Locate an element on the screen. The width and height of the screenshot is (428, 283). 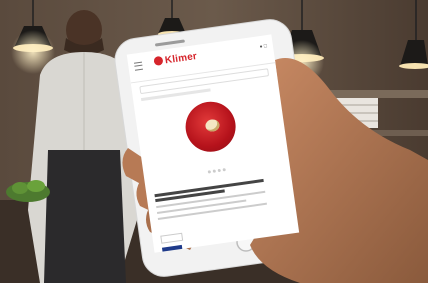
header-icons: ● □ is located at coordinates (263, 46).